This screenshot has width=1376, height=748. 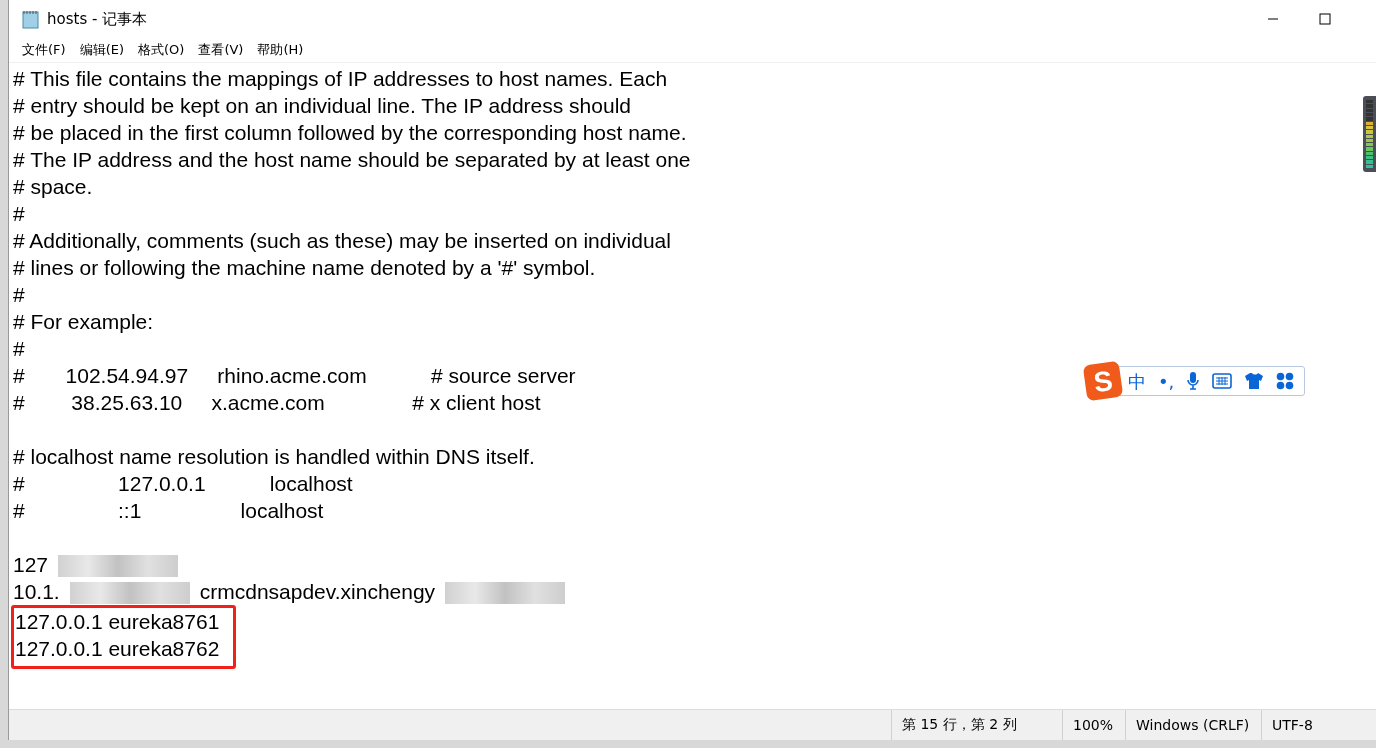 What do you see at coordinates (183, 483) in the screenshot?
I see `text-line: # 127.0.0.1 localhost` at bounding box center [183, 483].